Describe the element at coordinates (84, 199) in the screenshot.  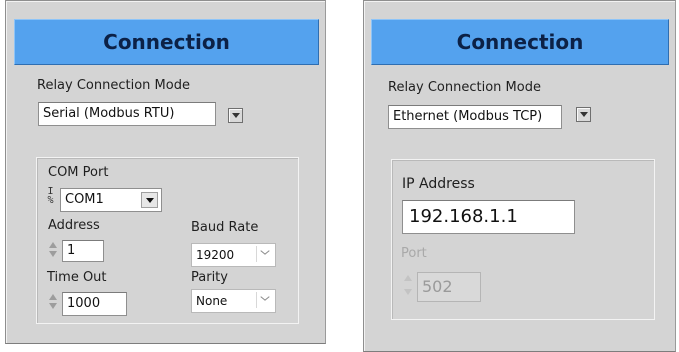
I see `com-port-value: COM1` at that location.